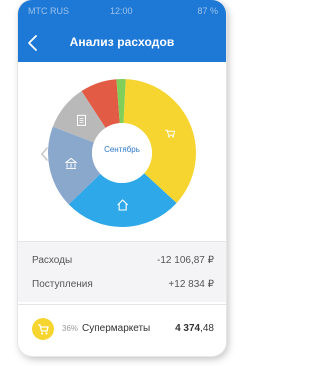 This screenshot has height=366, width=320. Describe the element at coordinates (191, 284) in the screenshot. I see `income-value: +12 834 ₽` at that location.